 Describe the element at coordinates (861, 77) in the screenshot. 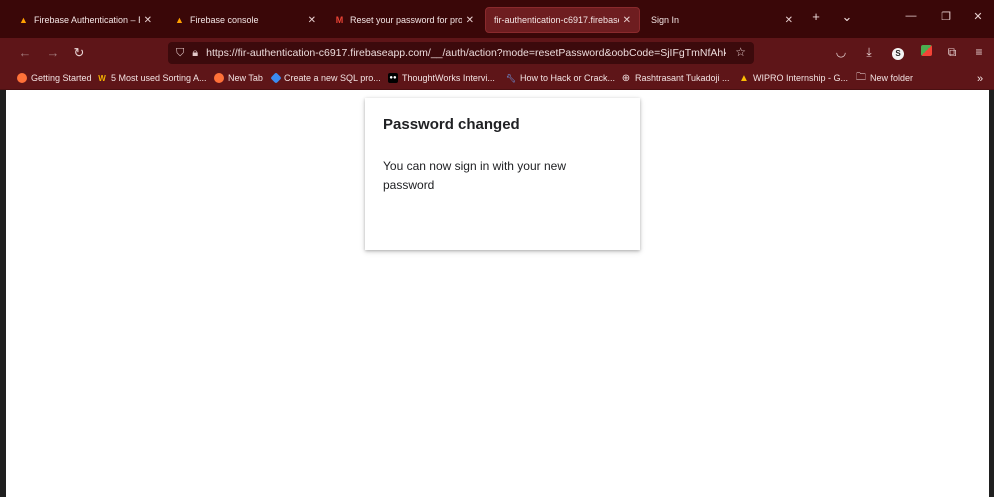

I see `folder-icon: 🗀︎` at that location.